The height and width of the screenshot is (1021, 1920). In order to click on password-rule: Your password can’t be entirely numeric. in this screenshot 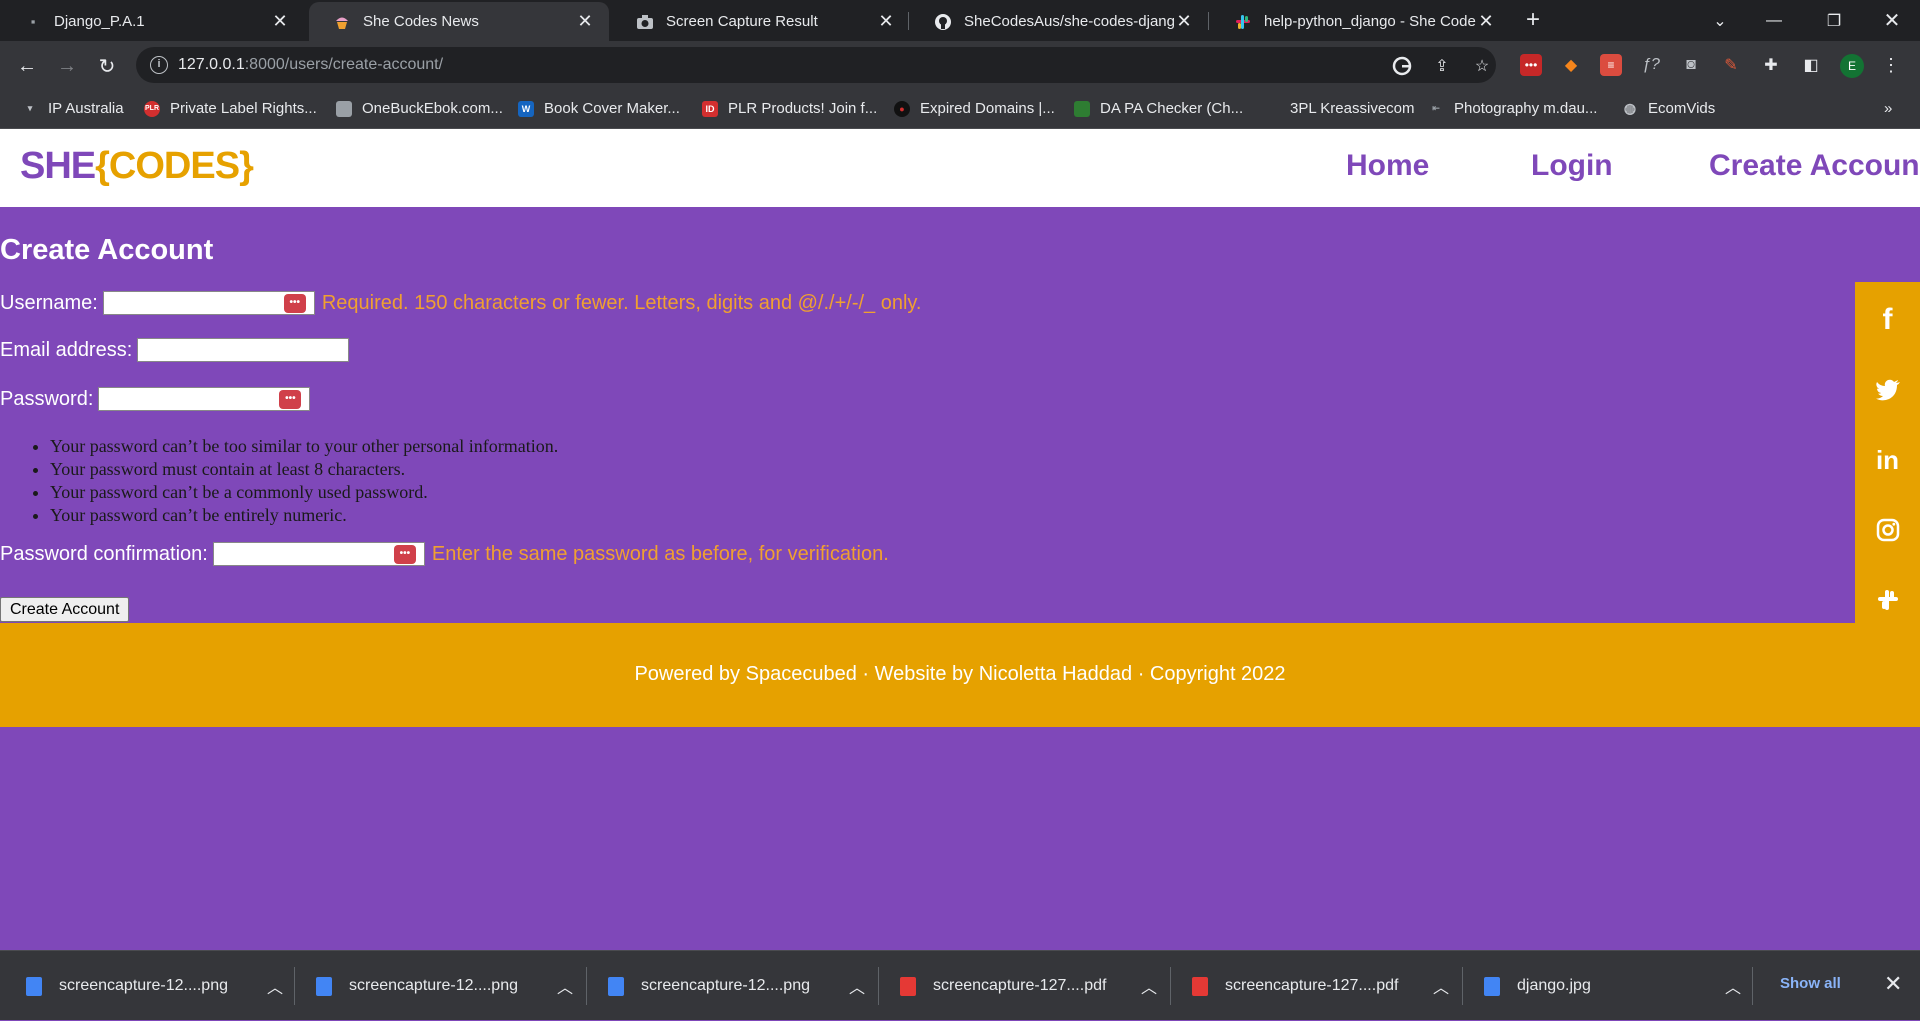, I will do `click(304, 515)`.